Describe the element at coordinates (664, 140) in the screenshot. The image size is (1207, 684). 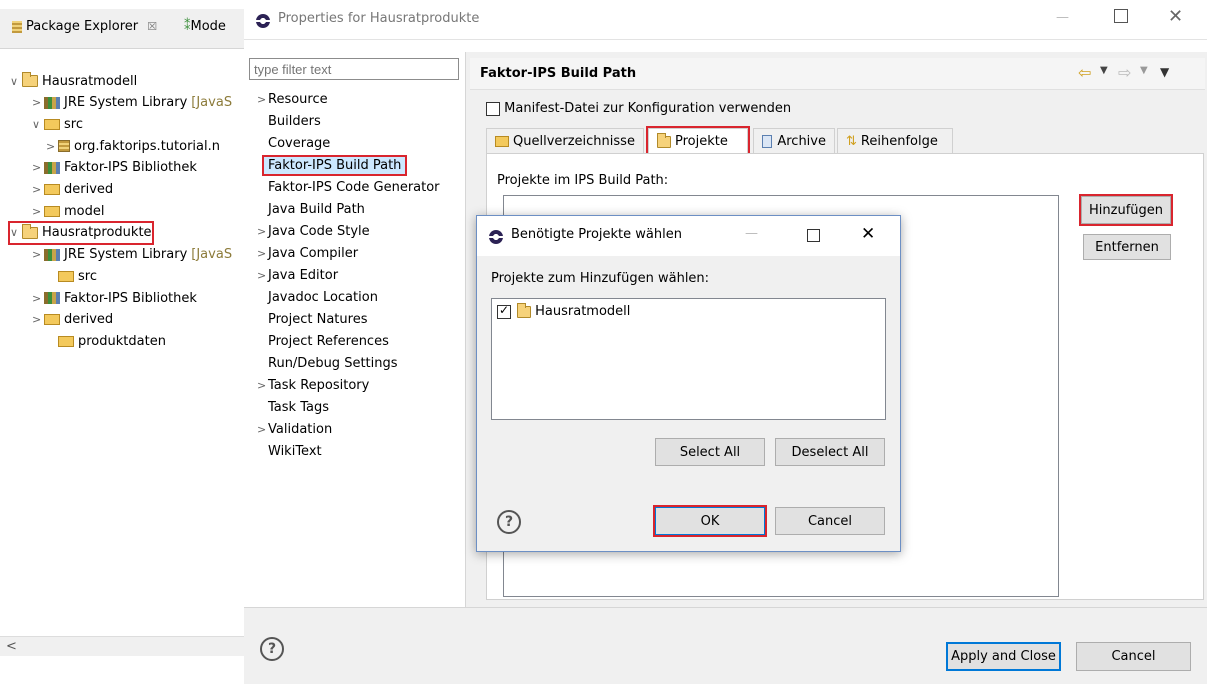
I see `ips-project-icon` at that location.